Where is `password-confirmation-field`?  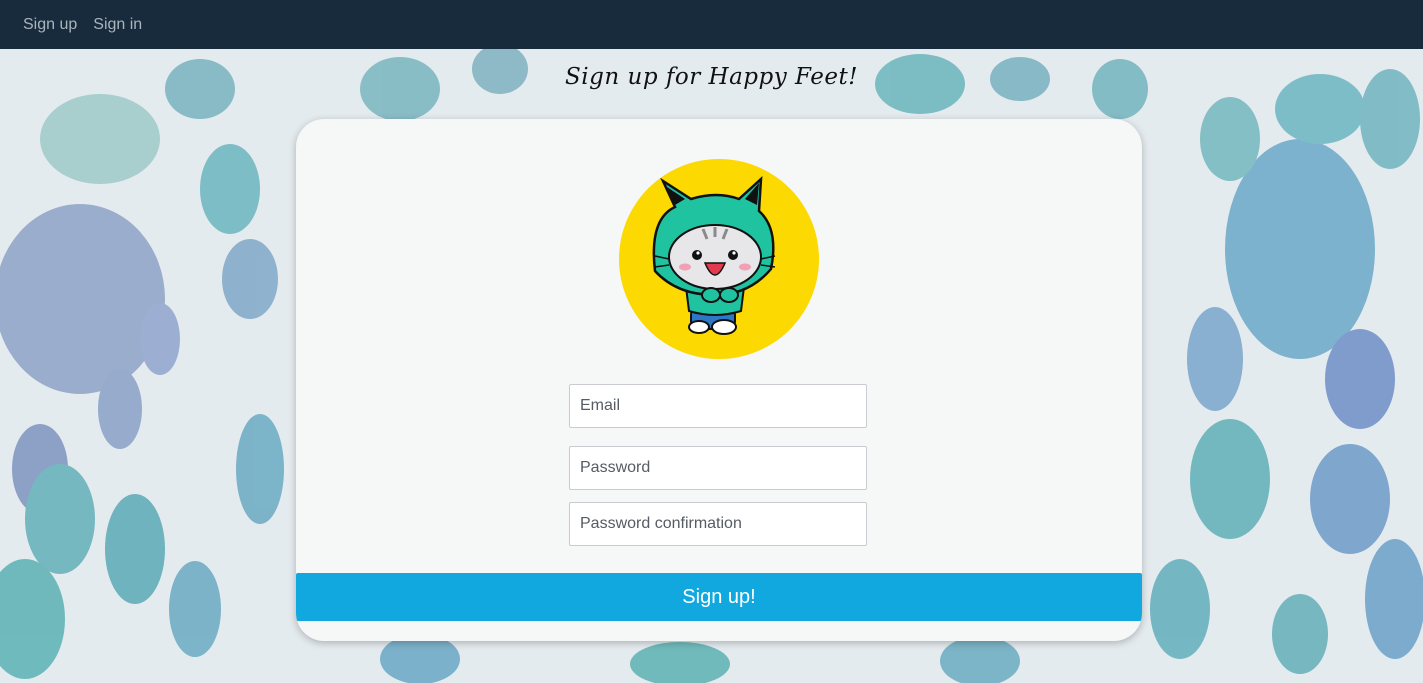
password-confirmation-field is located at coordinates (718, 524).